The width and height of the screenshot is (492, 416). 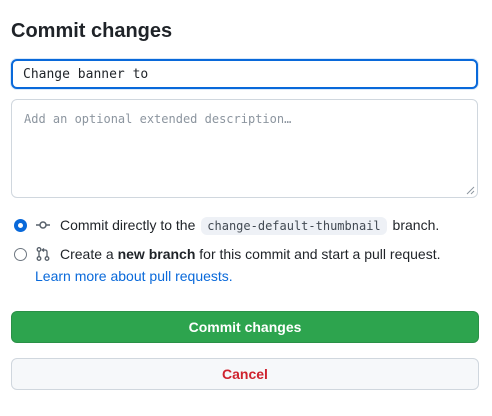 What do you see at coordinates (294, 226) in the screenshot?
I see `branch-name-code: change-default-thumbnail` at bounding box center [294, 226].